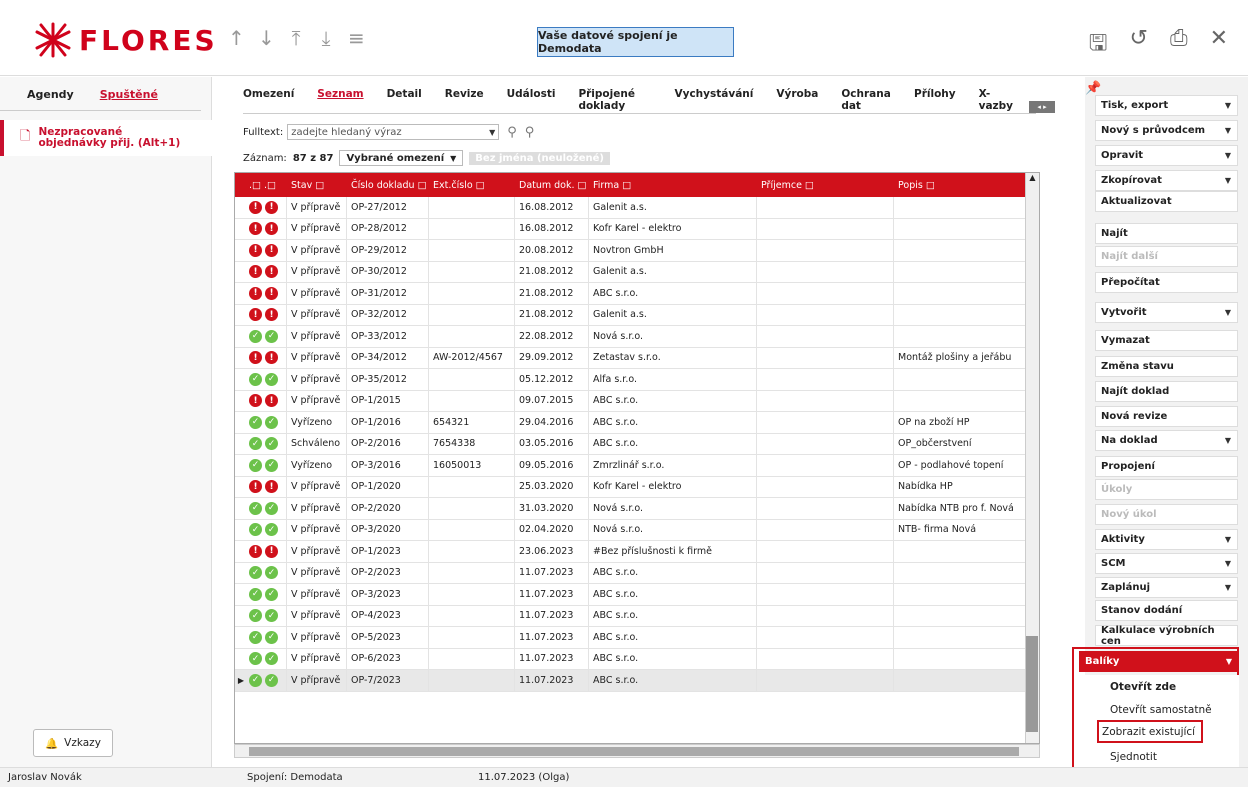  I want to click on column-header: Příjemce □, so click(825, 185).